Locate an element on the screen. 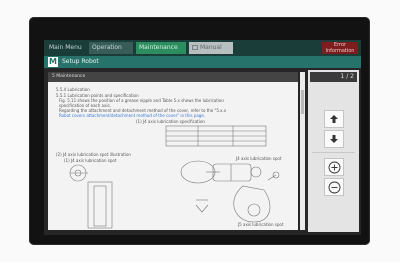 The image size is (400, 262). tab-main-menu: Main Menu is located at coordinates (66, 48).